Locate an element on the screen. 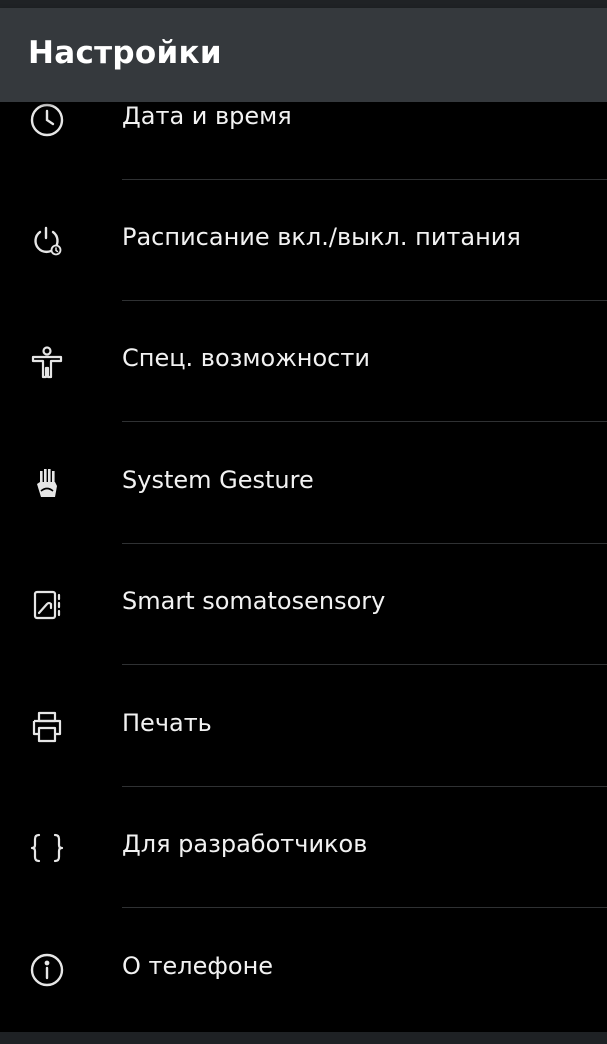  settings-item-power-schedule: Расписание вкл./выкл. питания is located at coordinates (303, 241).